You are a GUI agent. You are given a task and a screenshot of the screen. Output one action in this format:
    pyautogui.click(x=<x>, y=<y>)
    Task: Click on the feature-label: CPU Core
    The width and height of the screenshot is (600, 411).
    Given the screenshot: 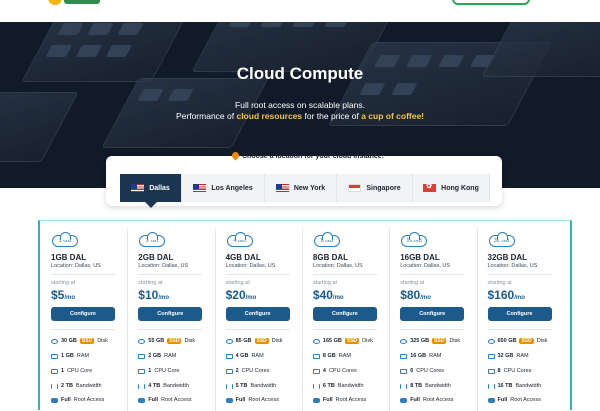 What is the action you would take?
    pyautogui.click(x=80, y=371)
    